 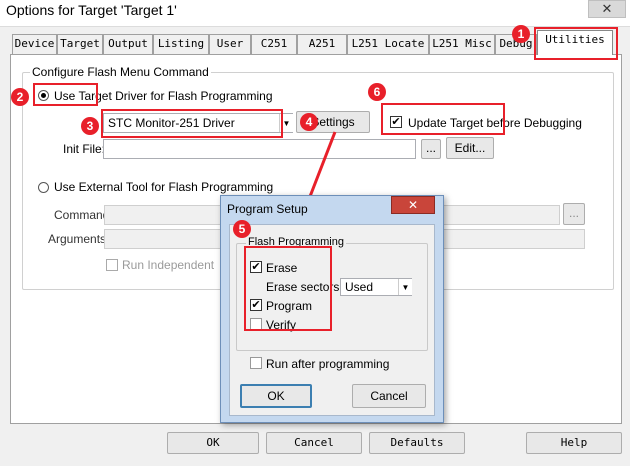 I want to click on run-independent-label: Run Independent, so click(x=168, y=265).